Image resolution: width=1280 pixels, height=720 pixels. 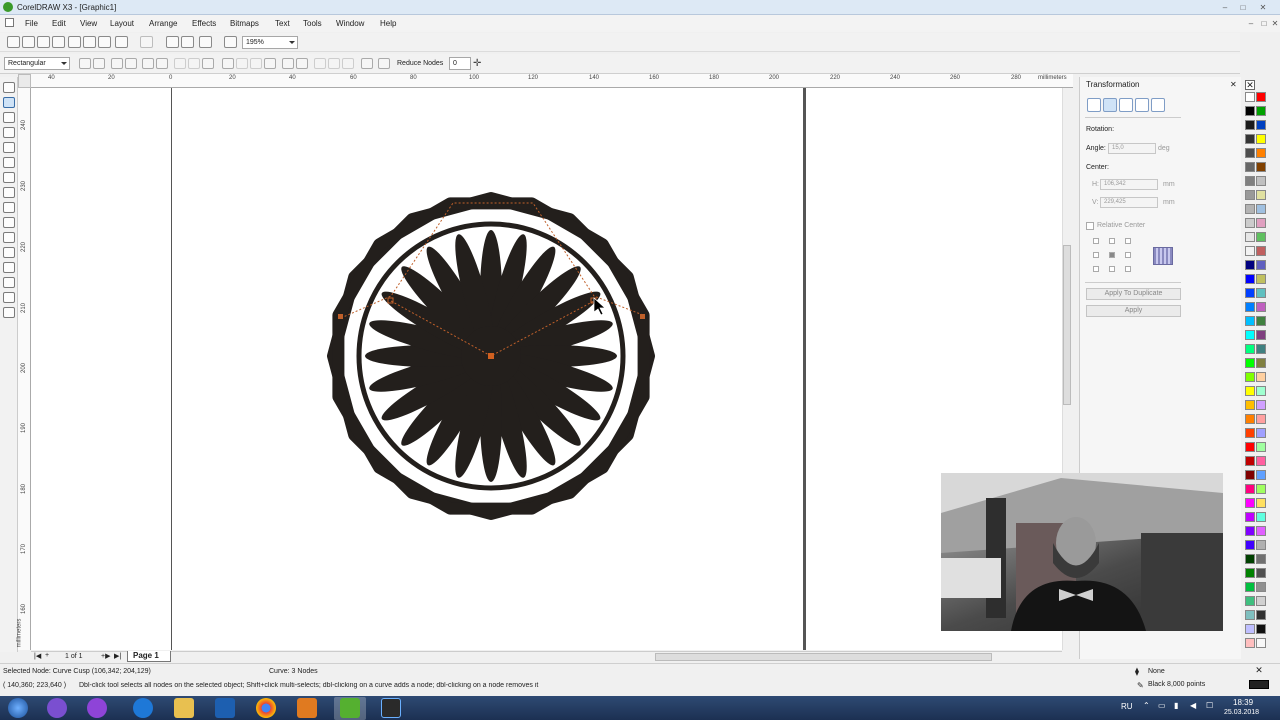 I want to click on vertical-scrollbar-thumb, so click(x=1067, y=325).